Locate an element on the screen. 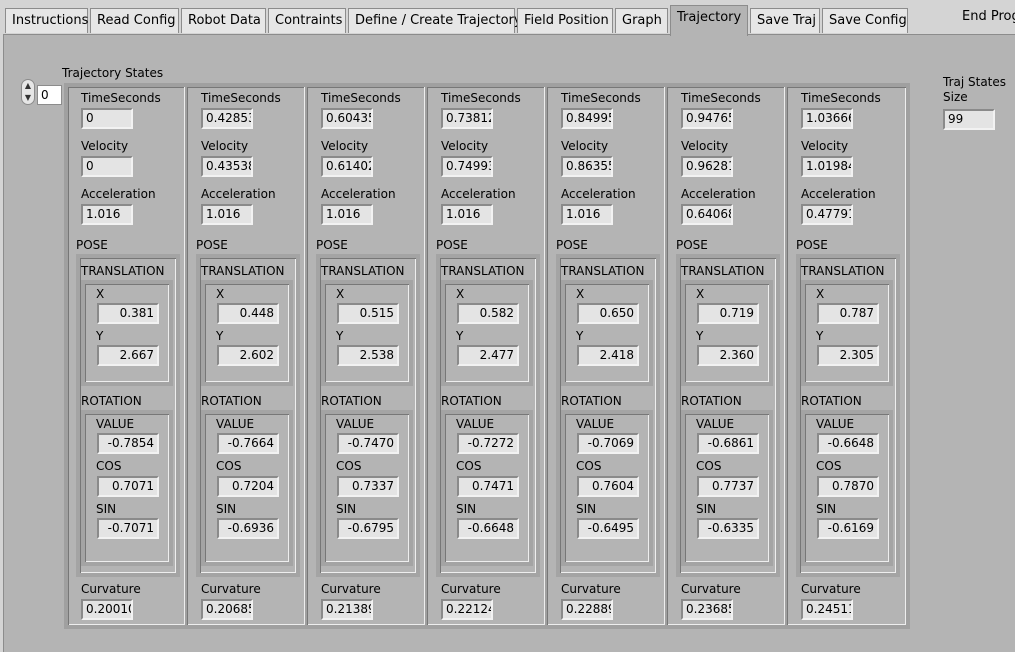 This screenshot has width=1015, height=652. array-index-field: 0 is located at coordinates (49, 95).